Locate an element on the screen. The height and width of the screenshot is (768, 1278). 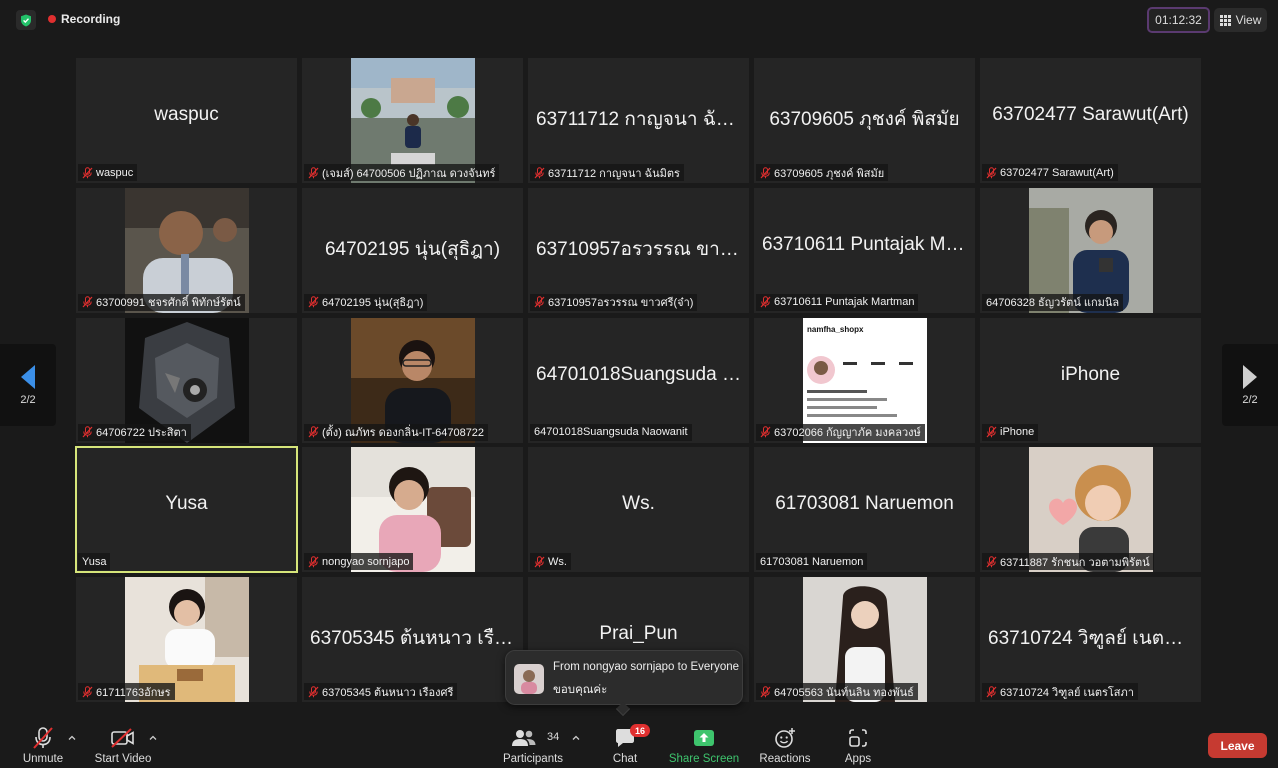
profile-handle: namfha_shopx is located at coordinates (835, 329).